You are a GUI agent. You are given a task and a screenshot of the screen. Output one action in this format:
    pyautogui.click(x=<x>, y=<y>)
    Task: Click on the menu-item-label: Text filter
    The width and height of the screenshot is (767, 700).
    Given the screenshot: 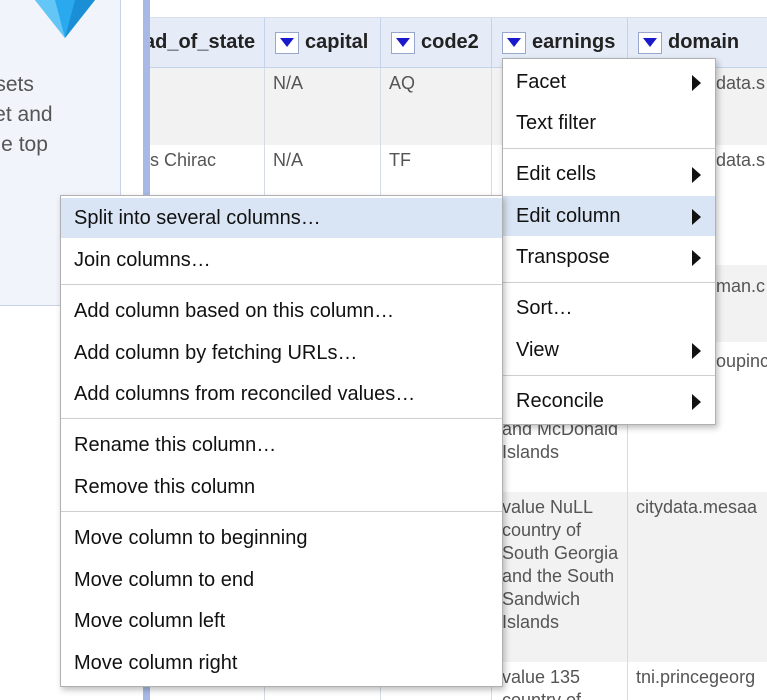 What is the action you would take?
    pyautogui.click(x=556, y=122)
    